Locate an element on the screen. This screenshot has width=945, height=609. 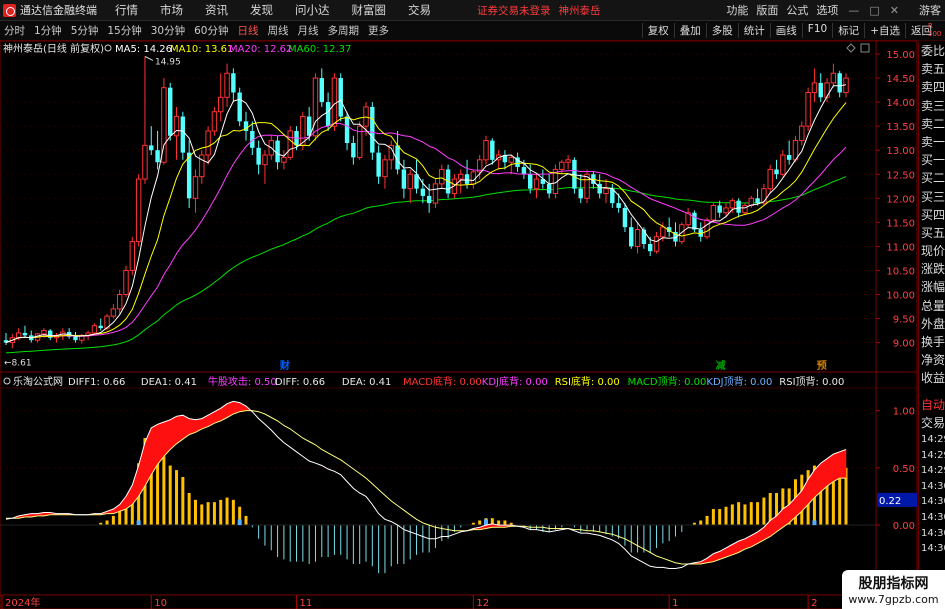
sidebar-time-2: 14:29 is located at coordinates (933, 471).